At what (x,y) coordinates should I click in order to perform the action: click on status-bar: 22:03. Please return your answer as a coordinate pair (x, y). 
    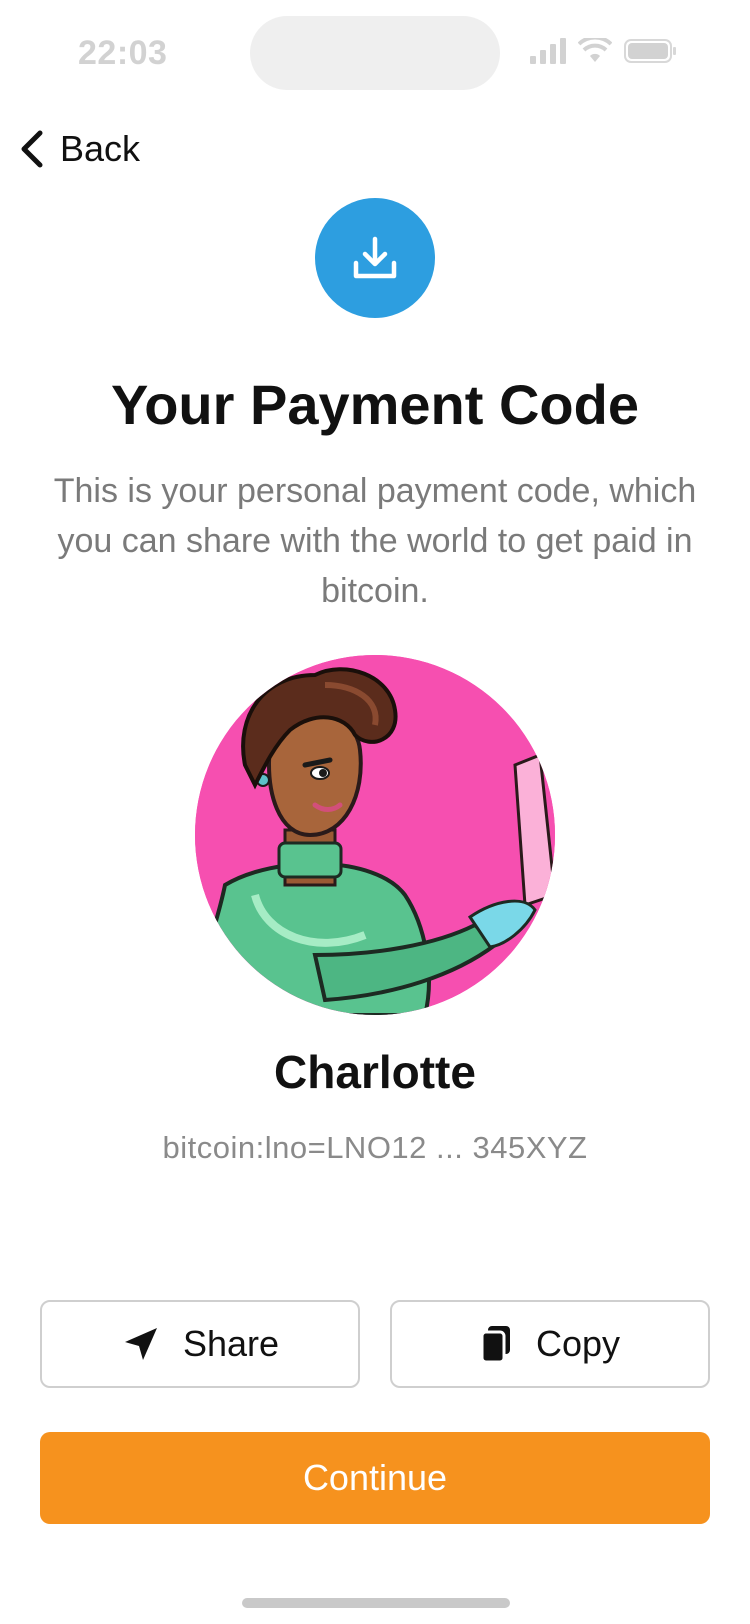
    Looking at the image, I should click on (375, 55).